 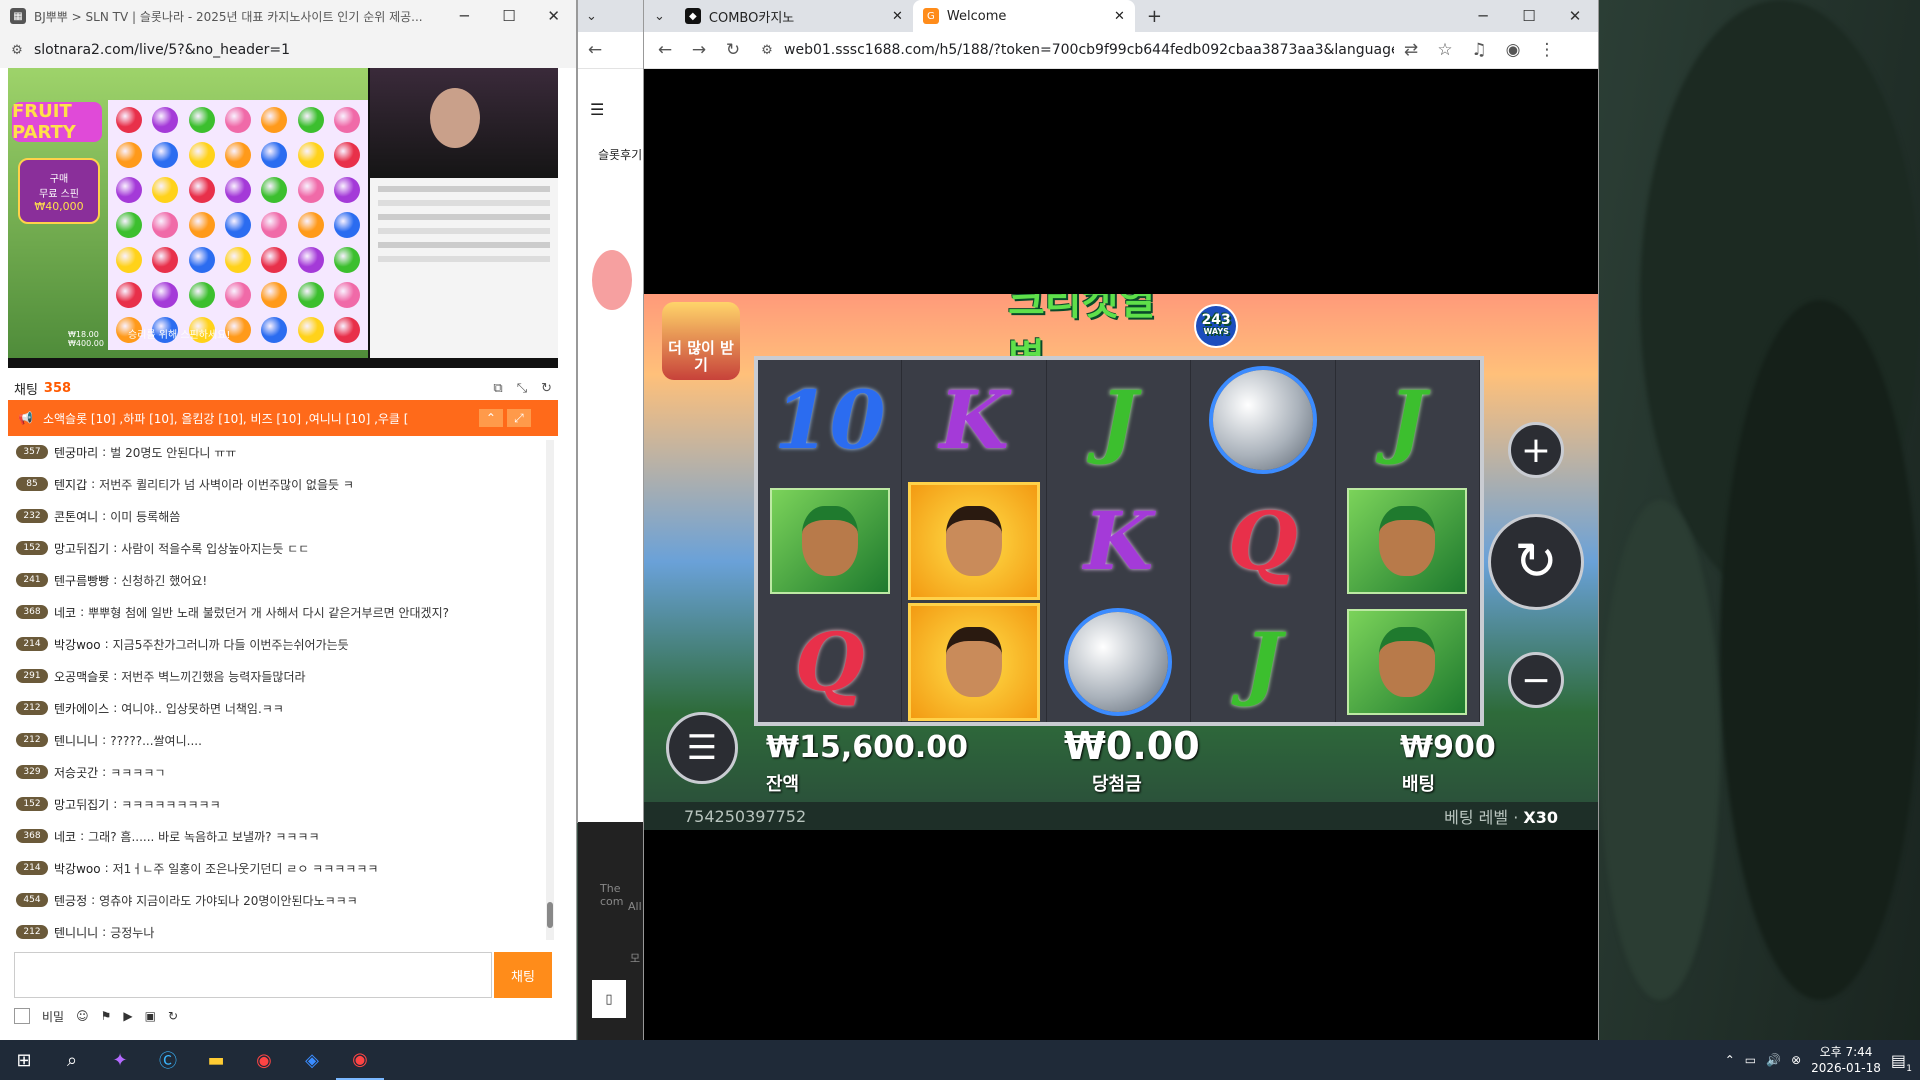 What do you see at coordinates (518, 418) in the screenshot?
I see `expand-icon: ⤢` at bounding box center [518, 418].